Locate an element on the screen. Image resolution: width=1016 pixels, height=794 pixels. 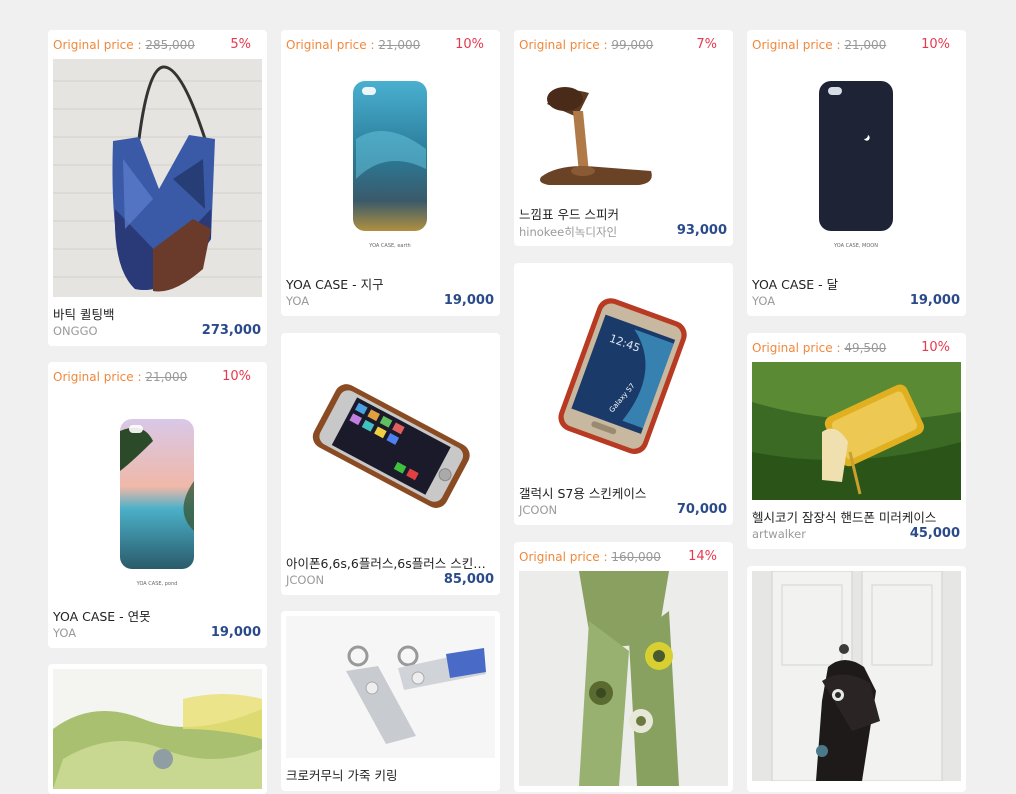
original-price-row: Original price : 160,000 14% is located at coordinates (623, 556).